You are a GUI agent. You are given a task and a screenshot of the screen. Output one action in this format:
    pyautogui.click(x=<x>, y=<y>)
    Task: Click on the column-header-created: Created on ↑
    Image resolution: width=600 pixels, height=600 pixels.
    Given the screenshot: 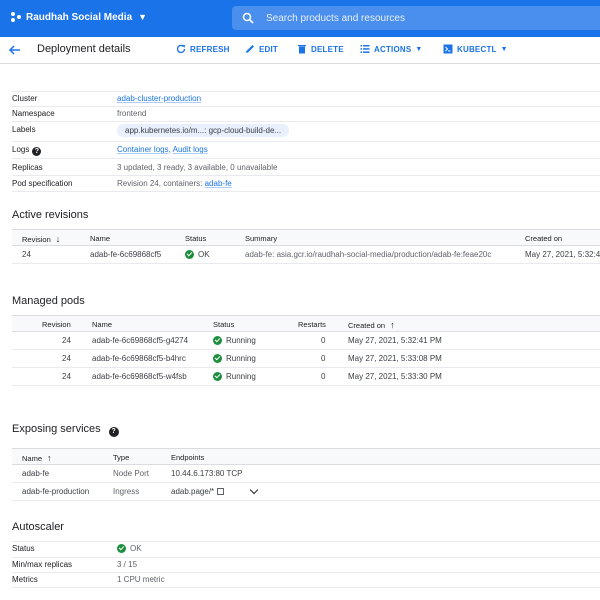 What is the action you would take?
    pyautogui.click(x=371, y=325)
    